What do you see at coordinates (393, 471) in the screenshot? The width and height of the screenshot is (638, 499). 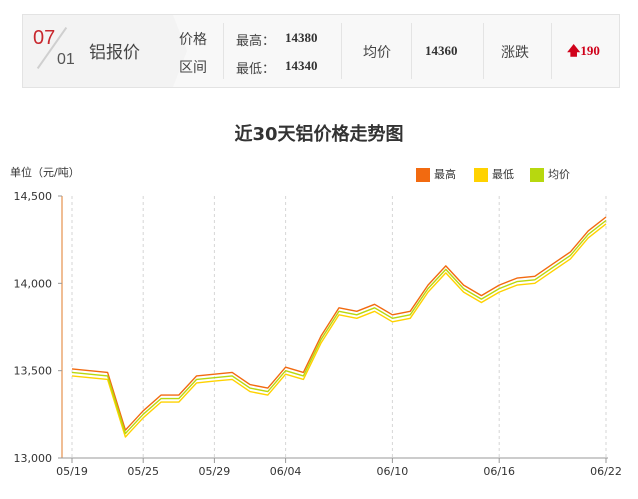 I see `x-tick-label: 06/10` at bounding box center [393, 471].